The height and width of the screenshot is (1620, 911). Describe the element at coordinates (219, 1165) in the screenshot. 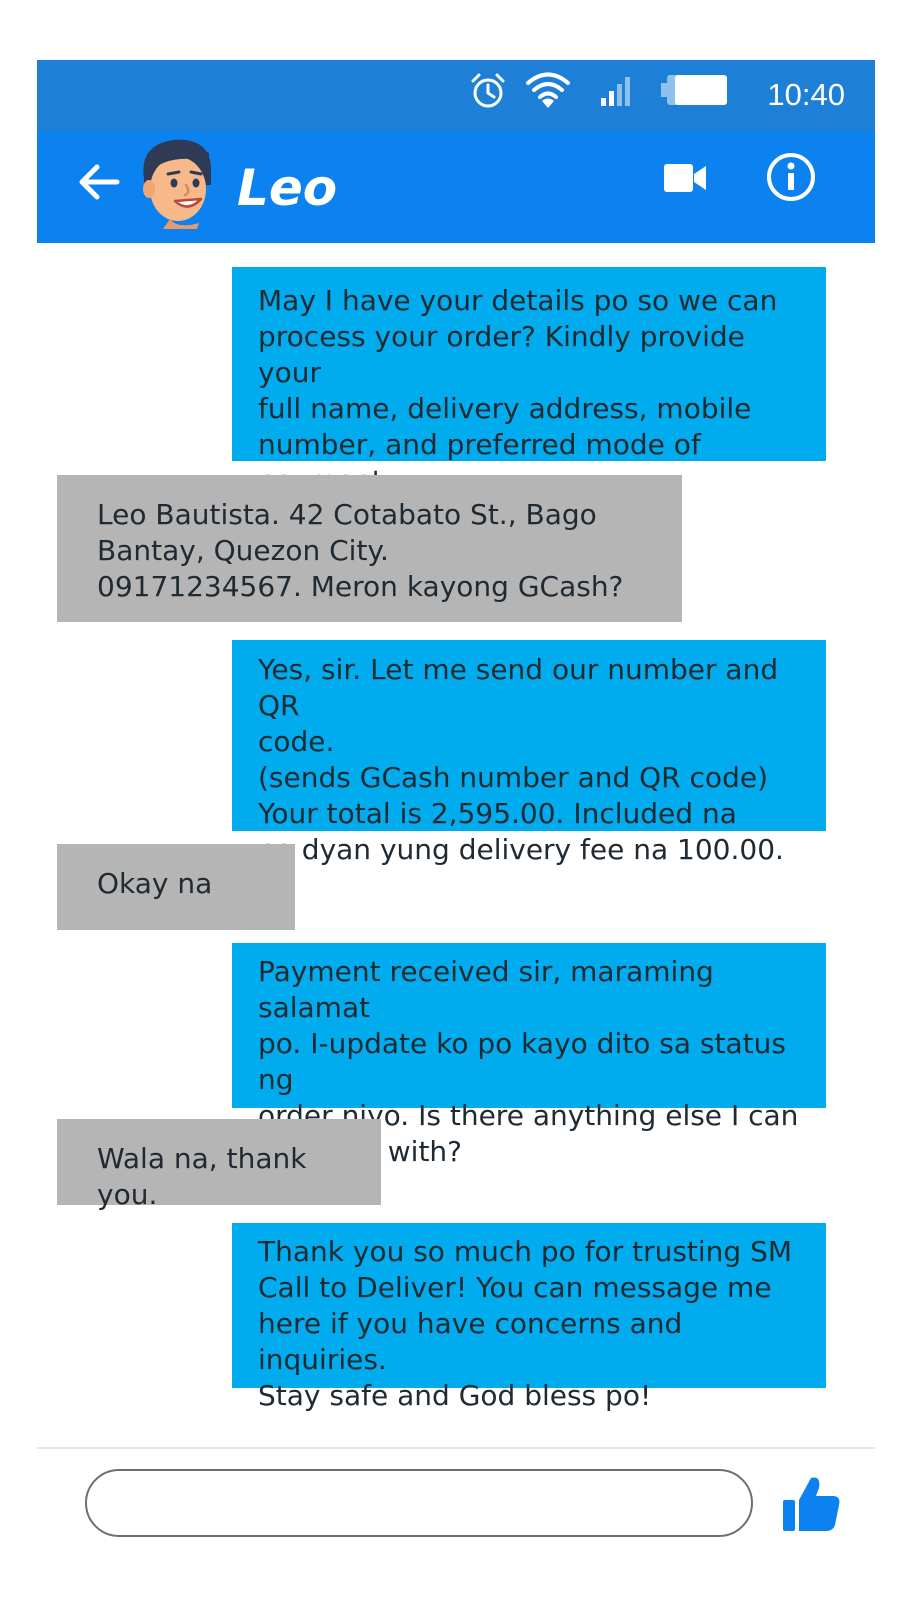

I see `message-bubble-incoming: Wala na, thank you.` at that location.